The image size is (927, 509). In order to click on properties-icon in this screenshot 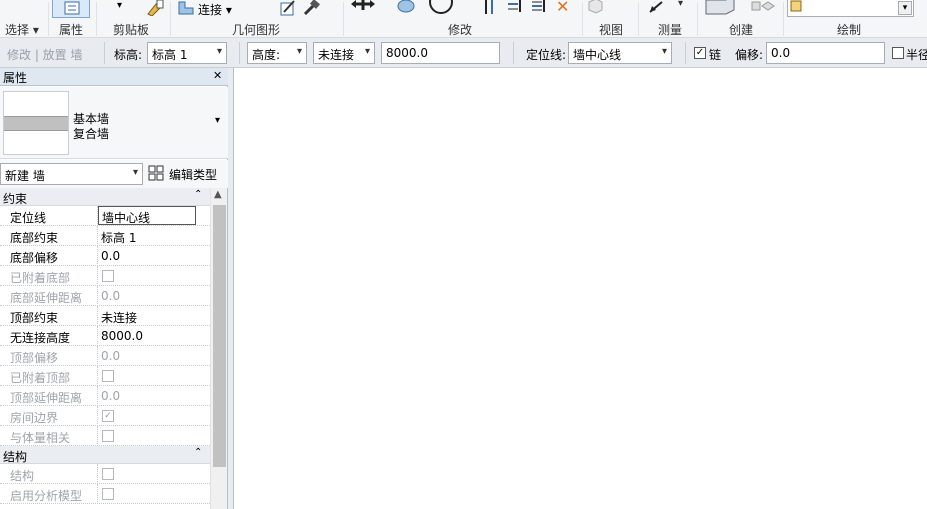, I will do `click(71, 9)`.